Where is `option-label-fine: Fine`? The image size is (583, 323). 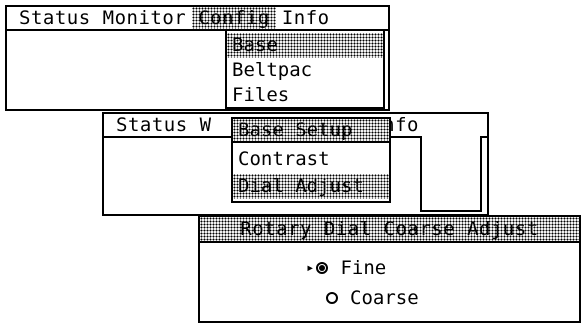
option-label-fine: Fine is located at coordinates (363, 268).